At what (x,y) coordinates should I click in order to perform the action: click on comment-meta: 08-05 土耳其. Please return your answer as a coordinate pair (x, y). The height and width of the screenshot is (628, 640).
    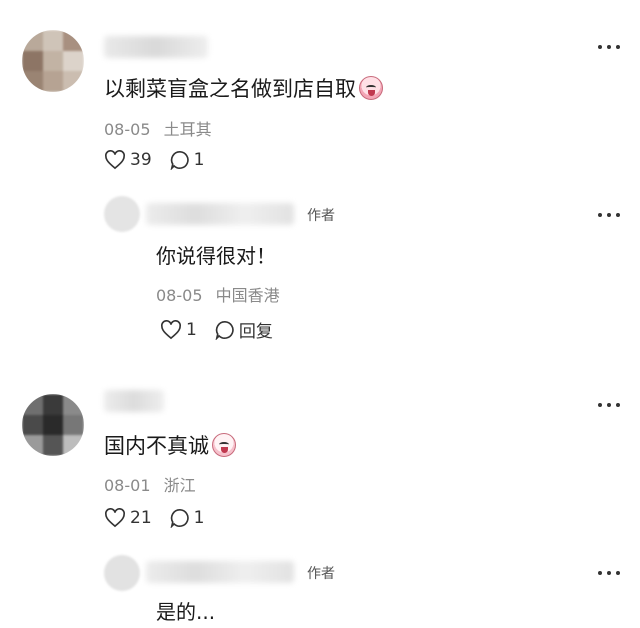
    Looking at the image, I should click on (158, 128).